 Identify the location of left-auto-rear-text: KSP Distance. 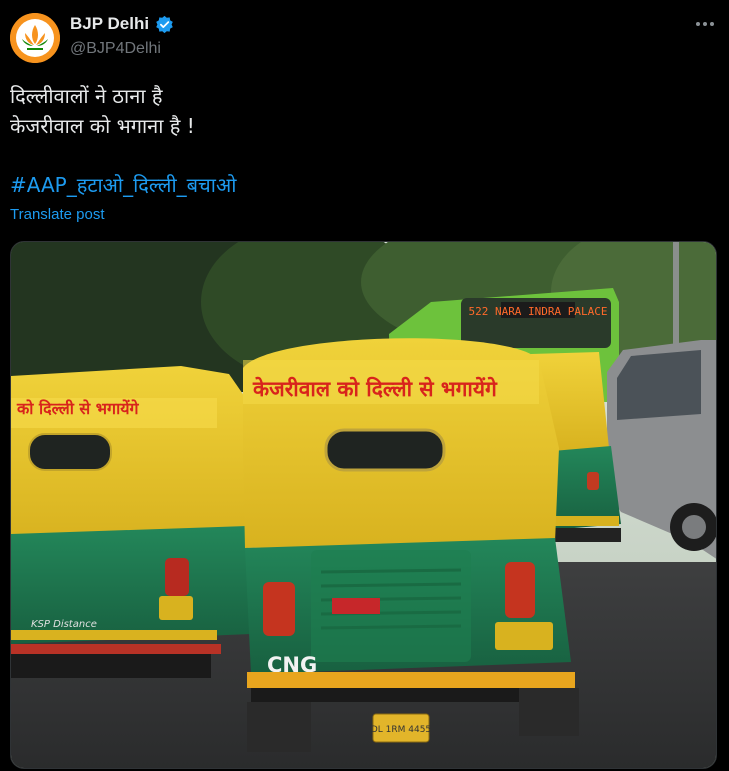
(64, 624).